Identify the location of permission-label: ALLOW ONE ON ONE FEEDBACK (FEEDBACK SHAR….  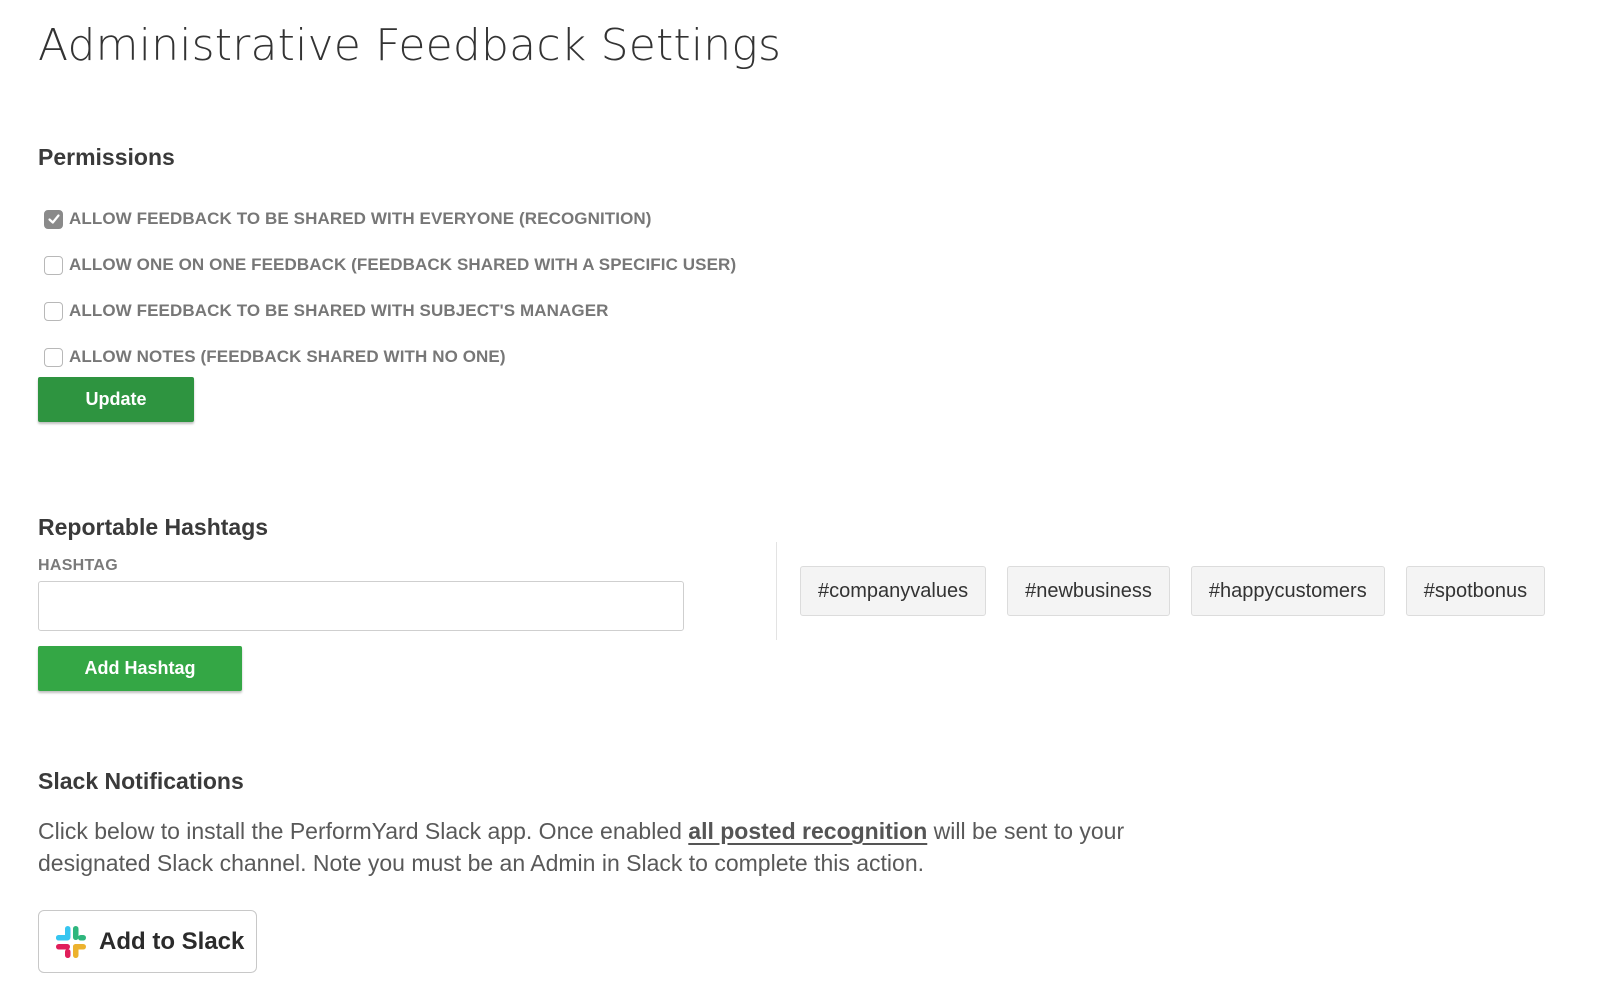
(402, 265).